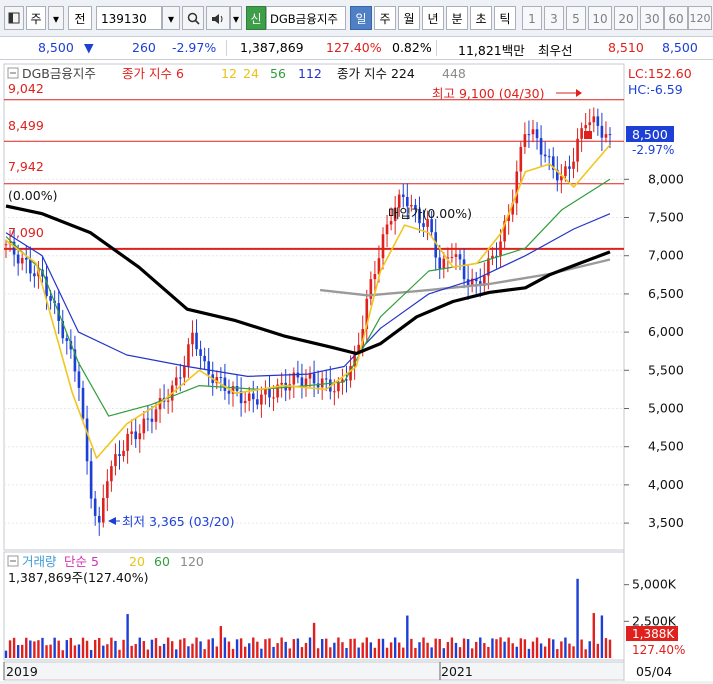 This screenshot has width=713, height=684. I want to click on interval-20: 20, so click(626, 18).